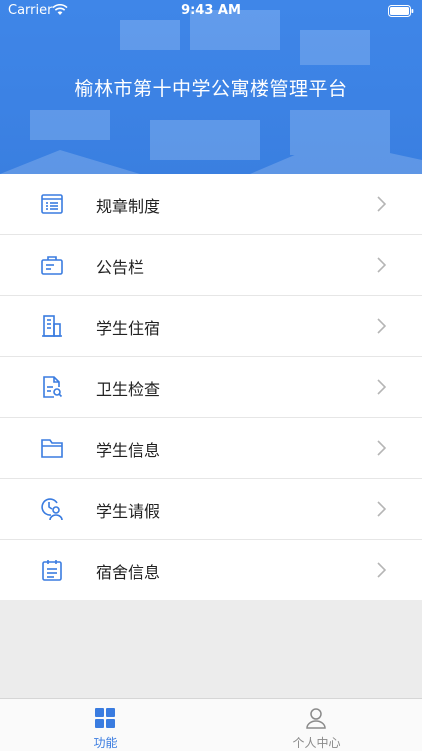  Describe the element at coordinates (128, 389) in the screenshot. I see `menu-item-label: 卫生检查` at that location.